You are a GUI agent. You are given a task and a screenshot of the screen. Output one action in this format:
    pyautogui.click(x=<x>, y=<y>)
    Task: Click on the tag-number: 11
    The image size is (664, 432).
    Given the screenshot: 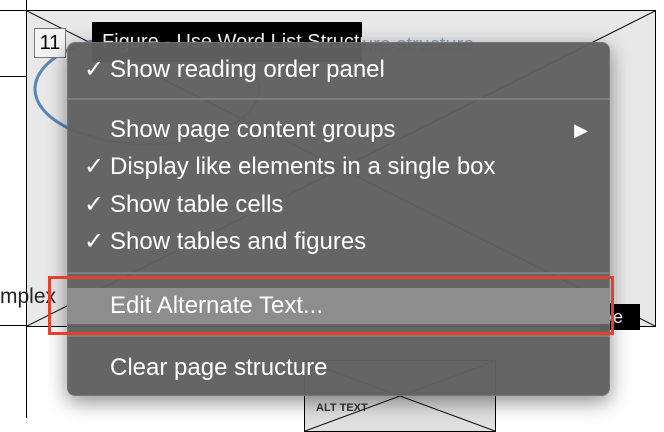 What is the action you would take?
    pyautogui.click(x=50, y=43)
    